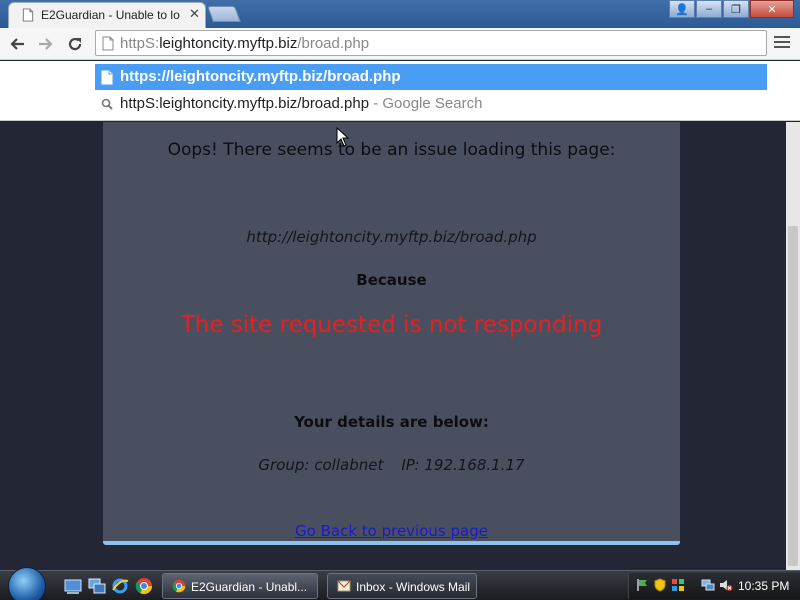  What do you see at coordinates (321, 465) in the screenshot?
I see `group-text: Group: collabnet` at bounding box center [321, 465].